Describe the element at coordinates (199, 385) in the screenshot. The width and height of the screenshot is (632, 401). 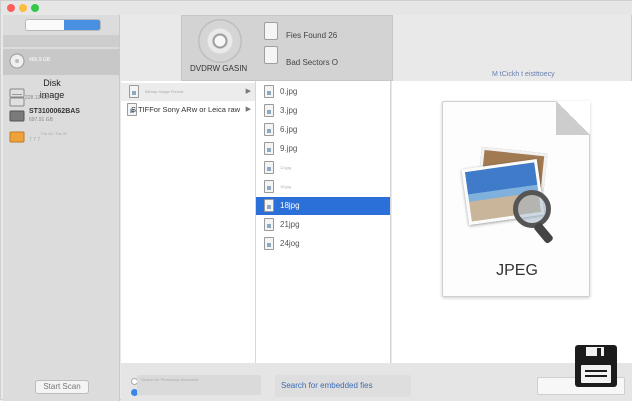
I see `search-option-box: Search for Photoshop document` at that location.